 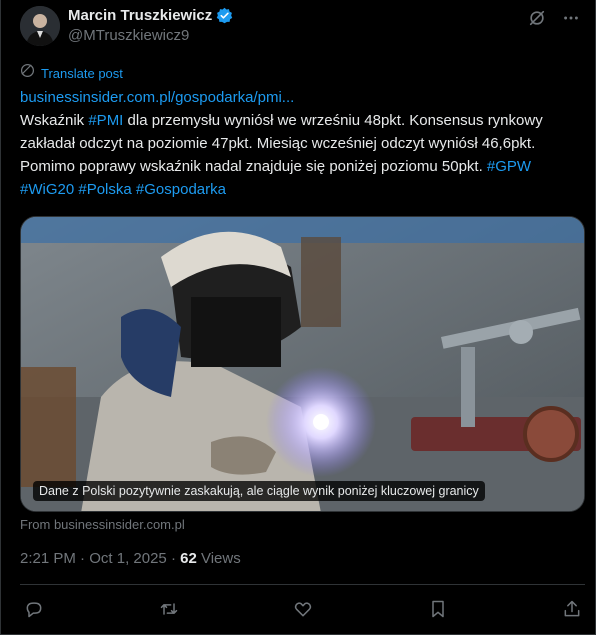 What do you see at coordinates (47, 189) in the screenshot?
I see `hashtag-link: #WiG20` at bounding box center [47, 189].